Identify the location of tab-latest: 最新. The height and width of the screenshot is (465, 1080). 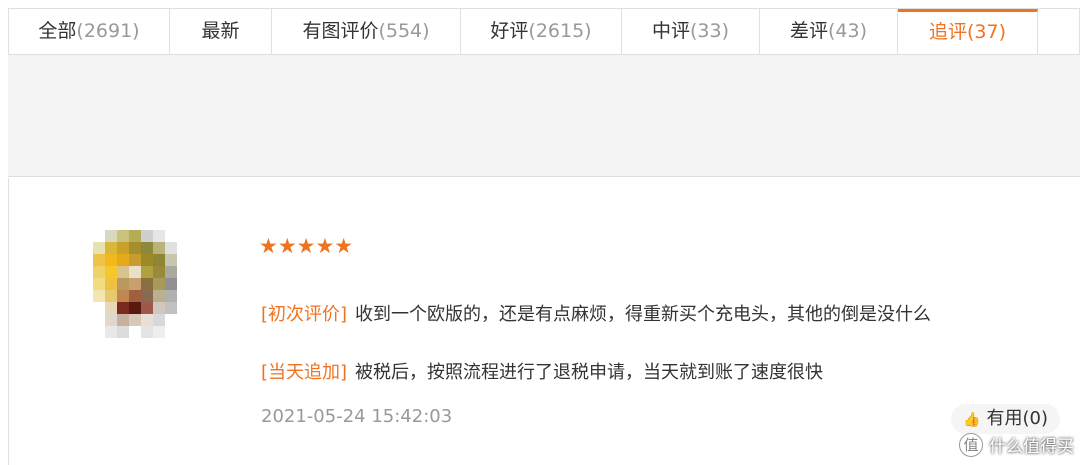
(221, 31).